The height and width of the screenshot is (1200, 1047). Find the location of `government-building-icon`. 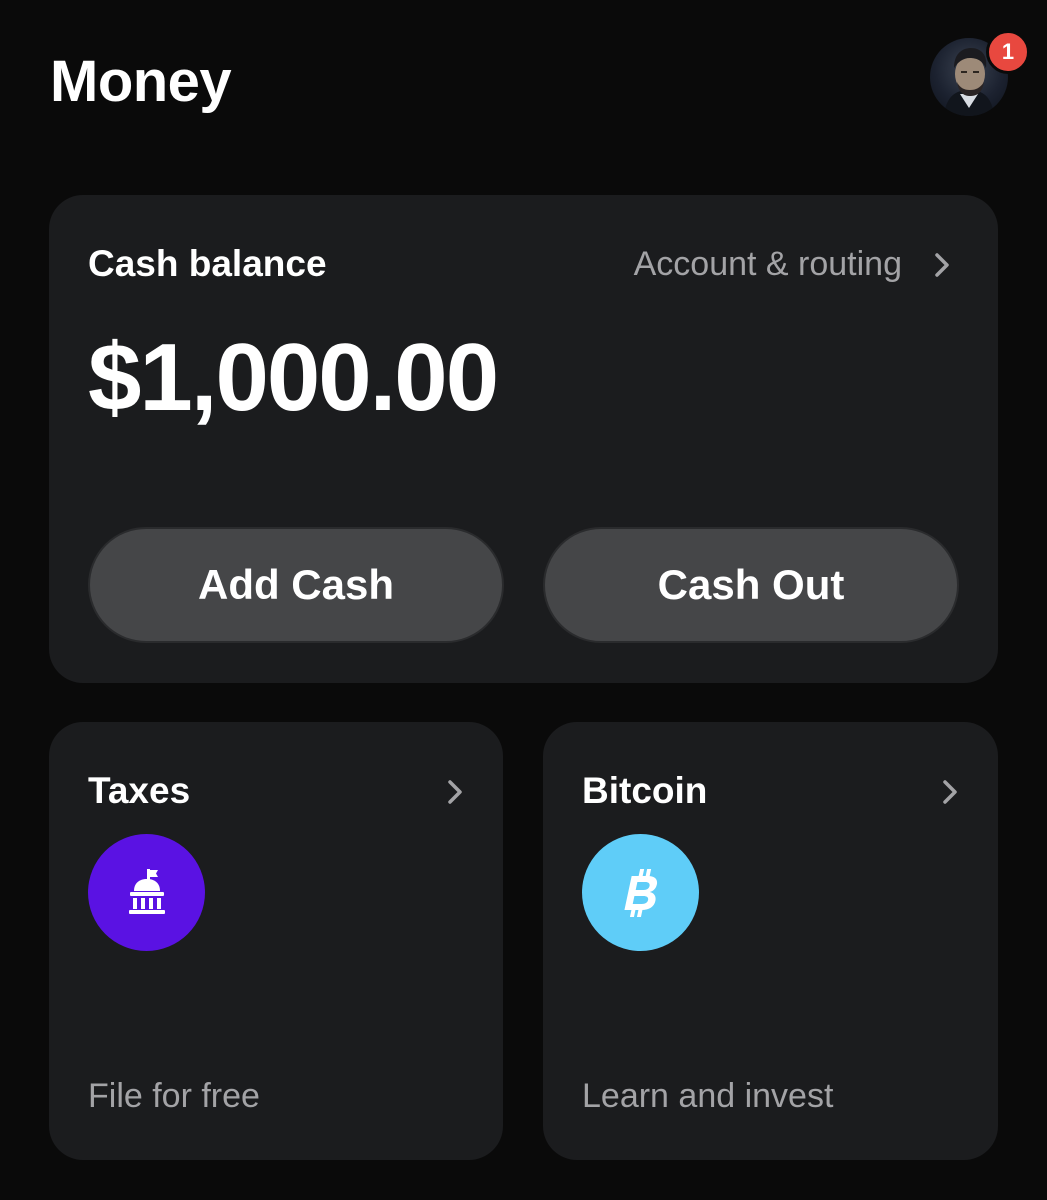

government-building-icon is located at coordinates (146, 892).